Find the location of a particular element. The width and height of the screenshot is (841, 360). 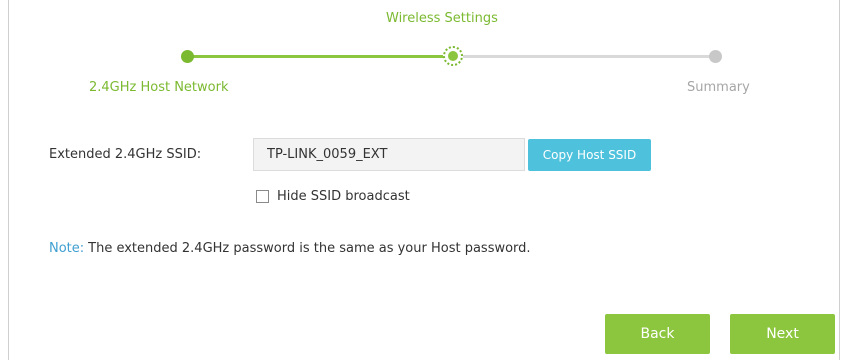

wizard-step-title: Wireless Settings is located at coordinates (442, 18).